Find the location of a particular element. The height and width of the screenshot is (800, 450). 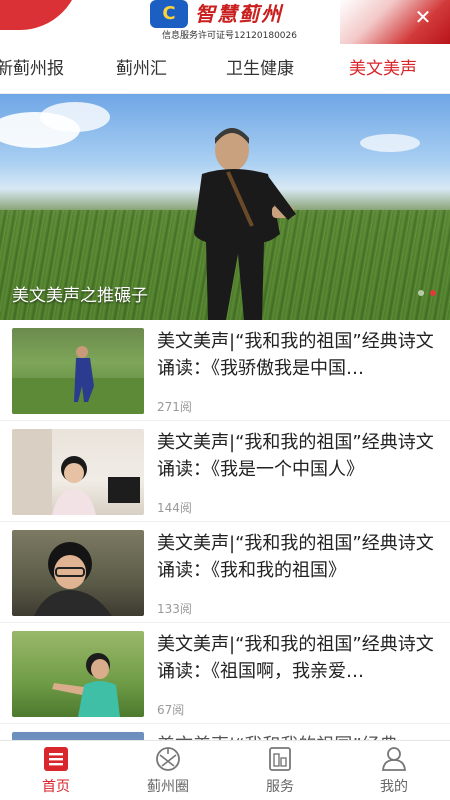

read-count: 67阅 is located at coordinates (171, 710).